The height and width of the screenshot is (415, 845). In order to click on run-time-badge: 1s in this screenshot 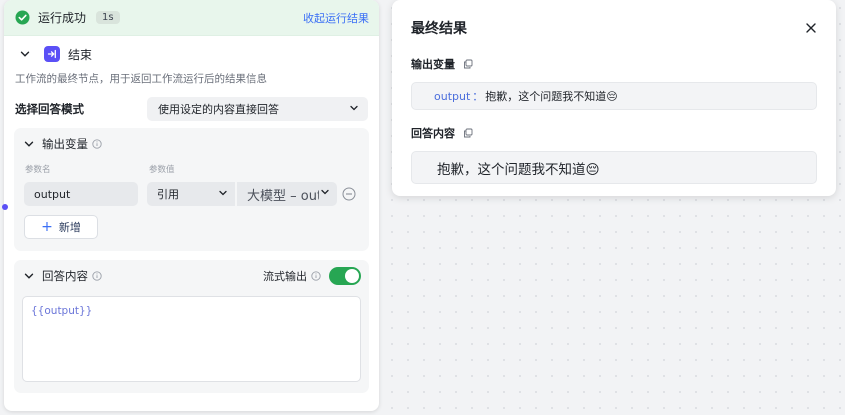, I will do `click(108, 17)`.